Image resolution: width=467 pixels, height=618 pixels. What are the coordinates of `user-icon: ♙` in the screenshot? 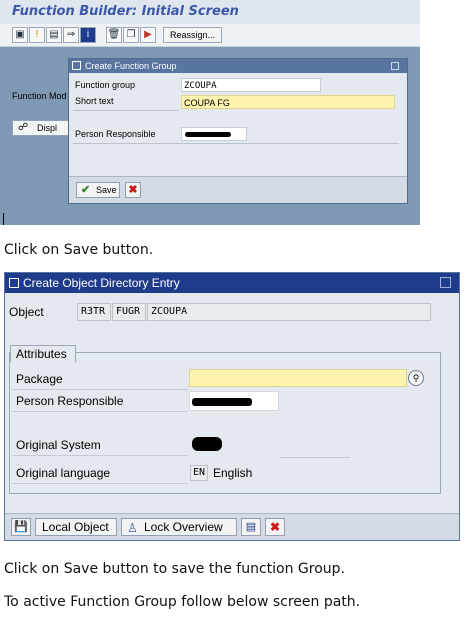 It's located at (132, 528).